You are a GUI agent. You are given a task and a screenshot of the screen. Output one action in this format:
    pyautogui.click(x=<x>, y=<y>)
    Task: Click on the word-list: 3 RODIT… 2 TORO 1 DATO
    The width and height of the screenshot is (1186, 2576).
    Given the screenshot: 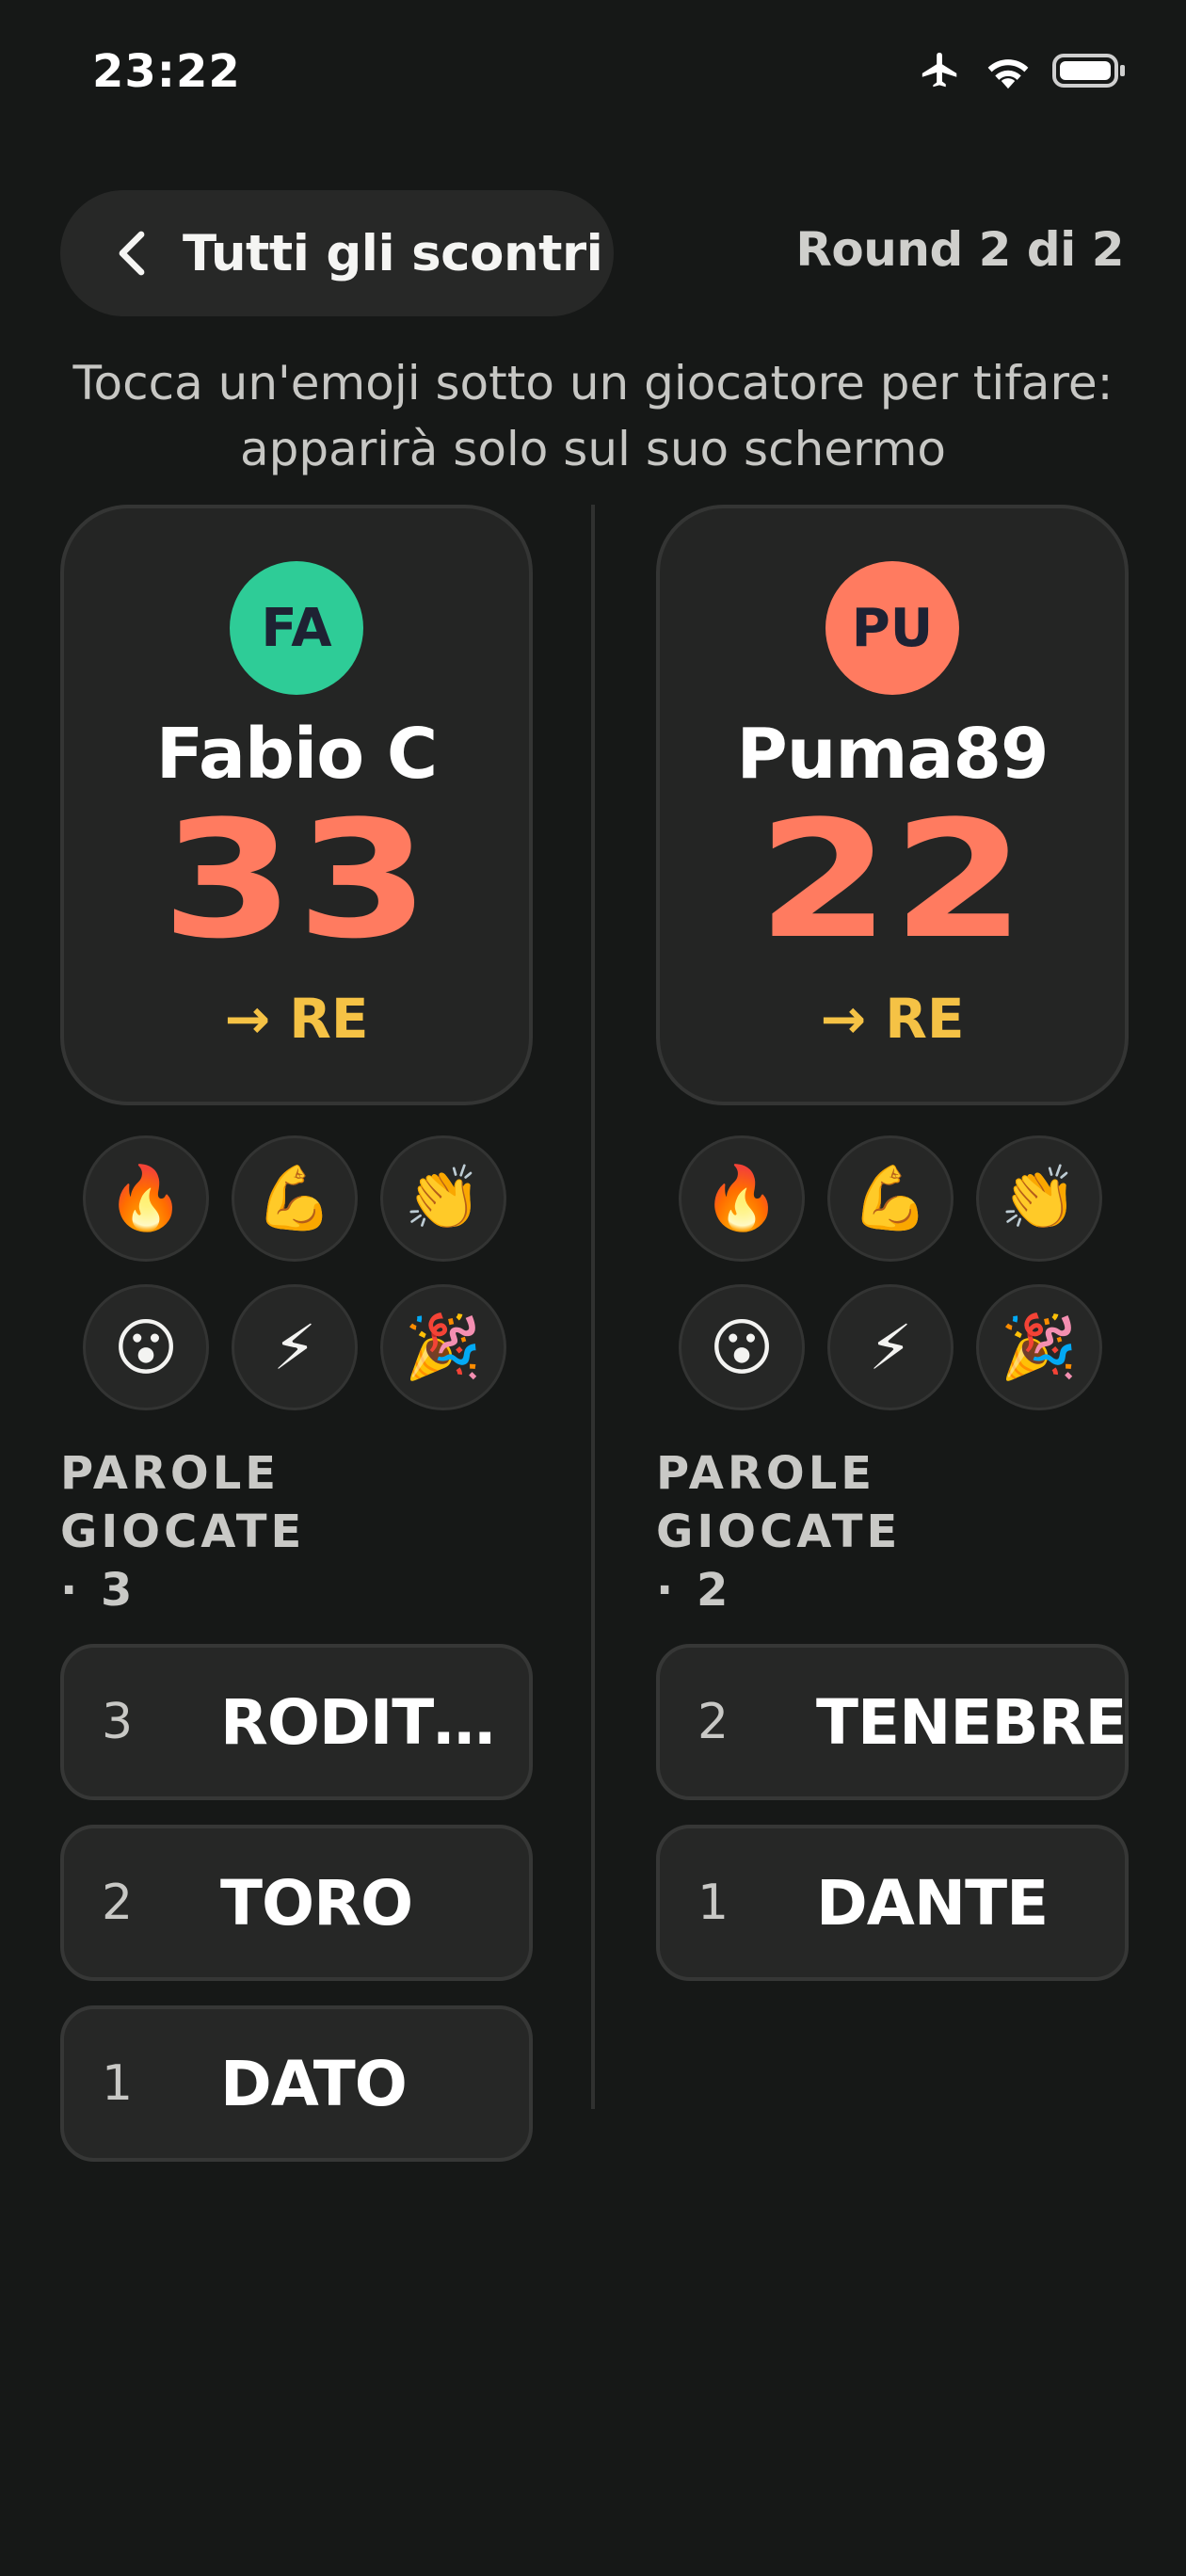 What is the action you would take?
    pyautogui.click(x=296, y=1903)
    